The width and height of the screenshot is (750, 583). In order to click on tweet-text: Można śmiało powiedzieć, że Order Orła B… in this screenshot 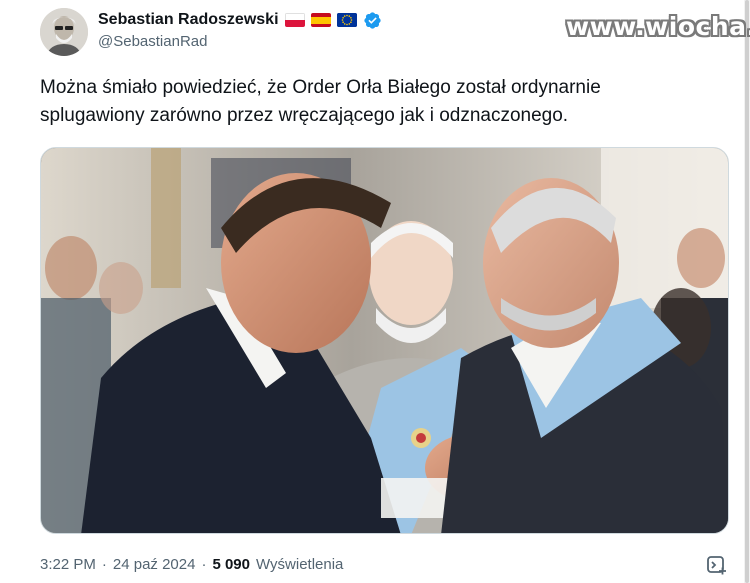, I will do `click(380, 102)`.